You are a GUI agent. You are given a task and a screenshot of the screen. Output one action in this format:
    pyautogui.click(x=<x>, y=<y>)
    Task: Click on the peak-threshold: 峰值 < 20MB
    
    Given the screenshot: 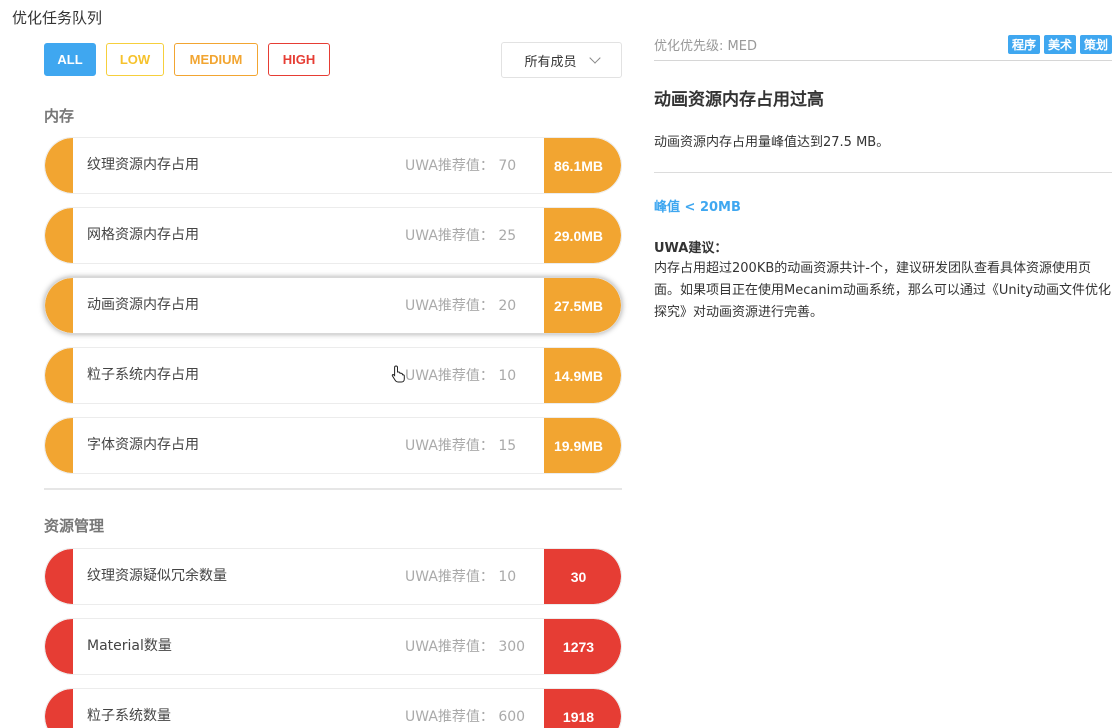 What is the action you would take?
    pyautogui.click(x=697, y=207)
    